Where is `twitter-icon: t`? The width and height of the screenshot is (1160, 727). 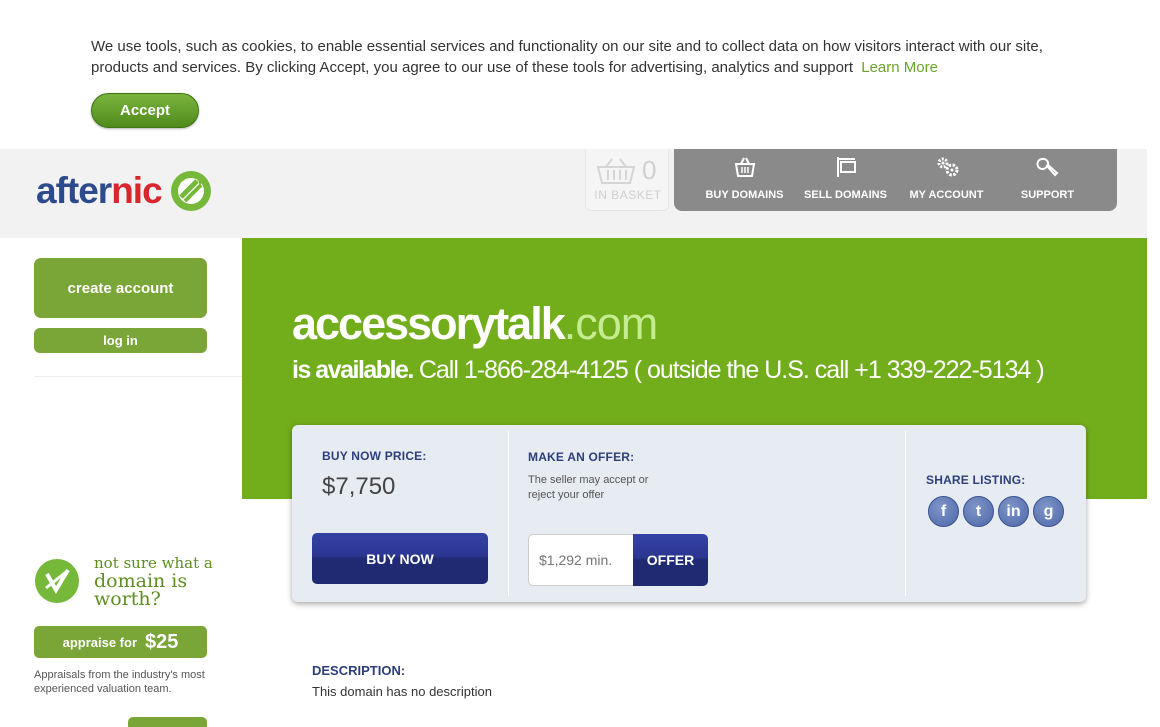
twitter-icon: t is located at coordinates (978, 511).